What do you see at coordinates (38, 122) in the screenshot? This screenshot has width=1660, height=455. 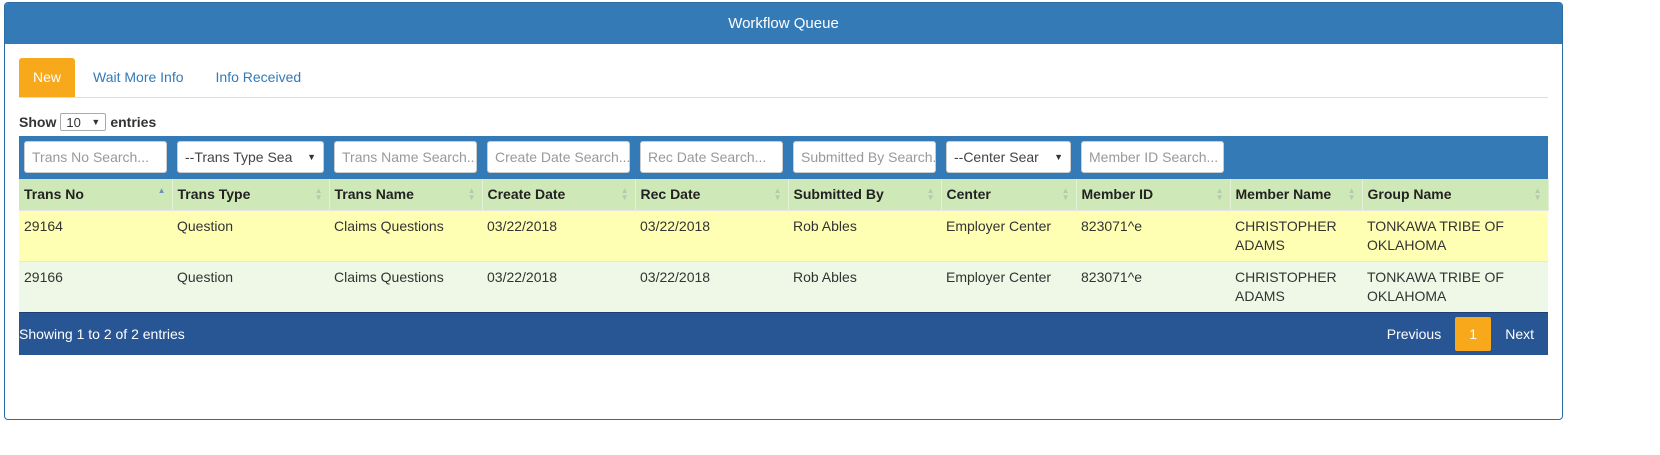 I see `length-prefix: Show` at bounding box center [38, 122].